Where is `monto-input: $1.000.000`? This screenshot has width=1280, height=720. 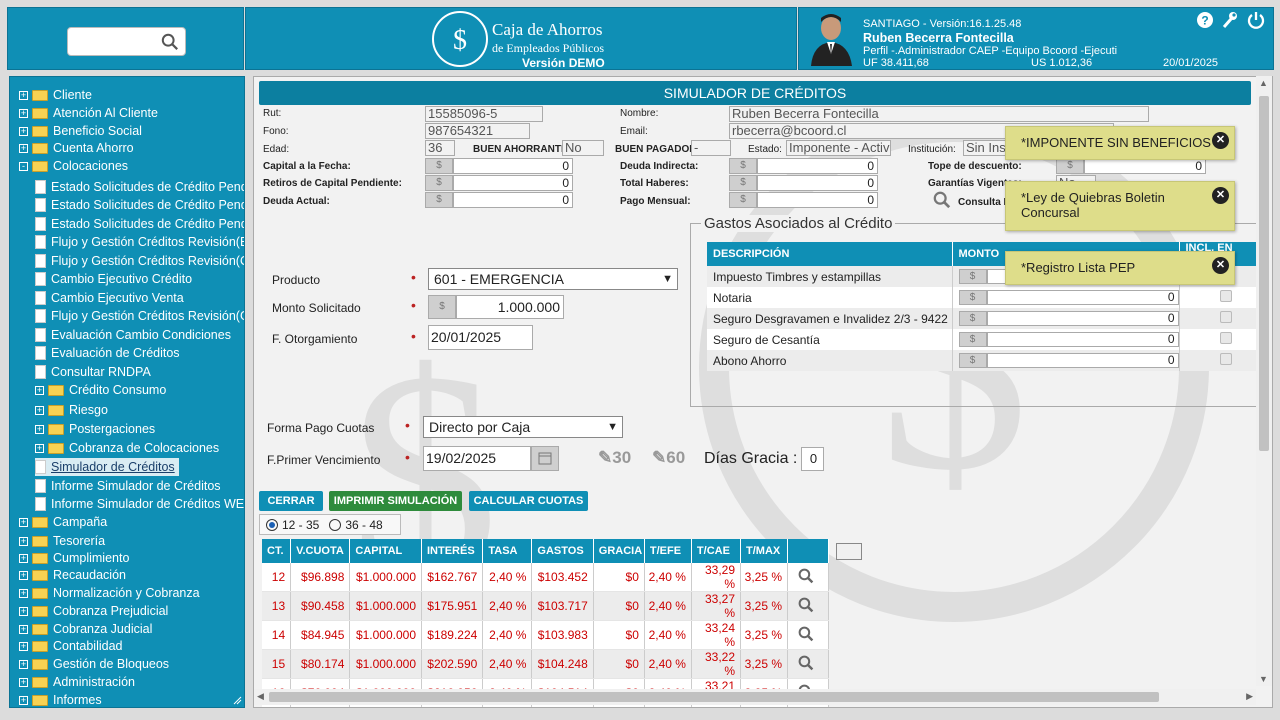 monto-input: $1.000.000 is located at coordinates (496, 307).